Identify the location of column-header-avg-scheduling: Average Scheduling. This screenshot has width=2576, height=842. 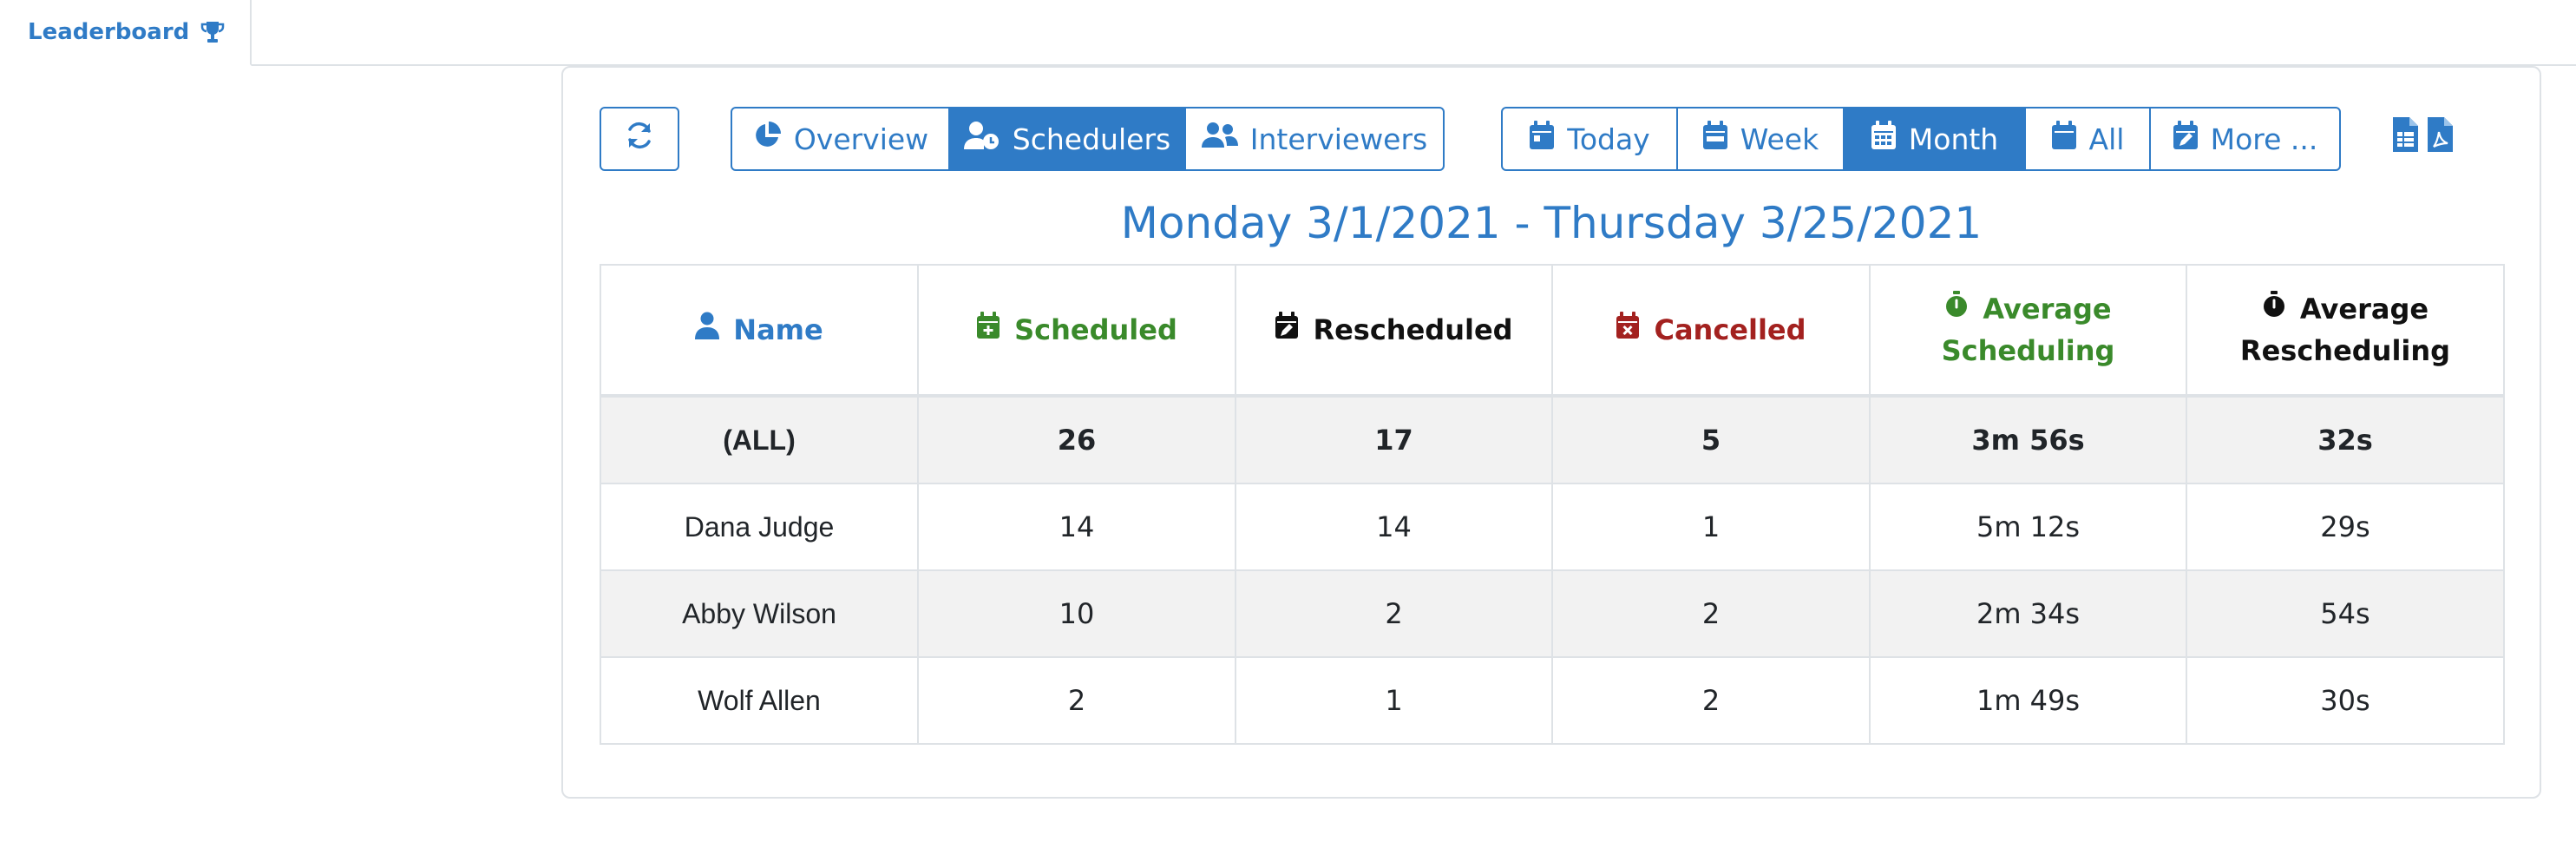
(2028, 331).